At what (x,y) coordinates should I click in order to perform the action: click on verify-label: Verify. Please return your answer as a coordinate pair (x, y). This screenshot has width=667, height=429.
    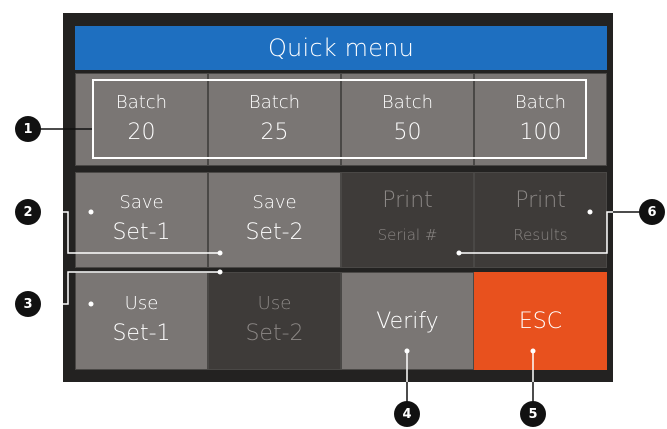
    Looking at the image, I should click on (407, 321).